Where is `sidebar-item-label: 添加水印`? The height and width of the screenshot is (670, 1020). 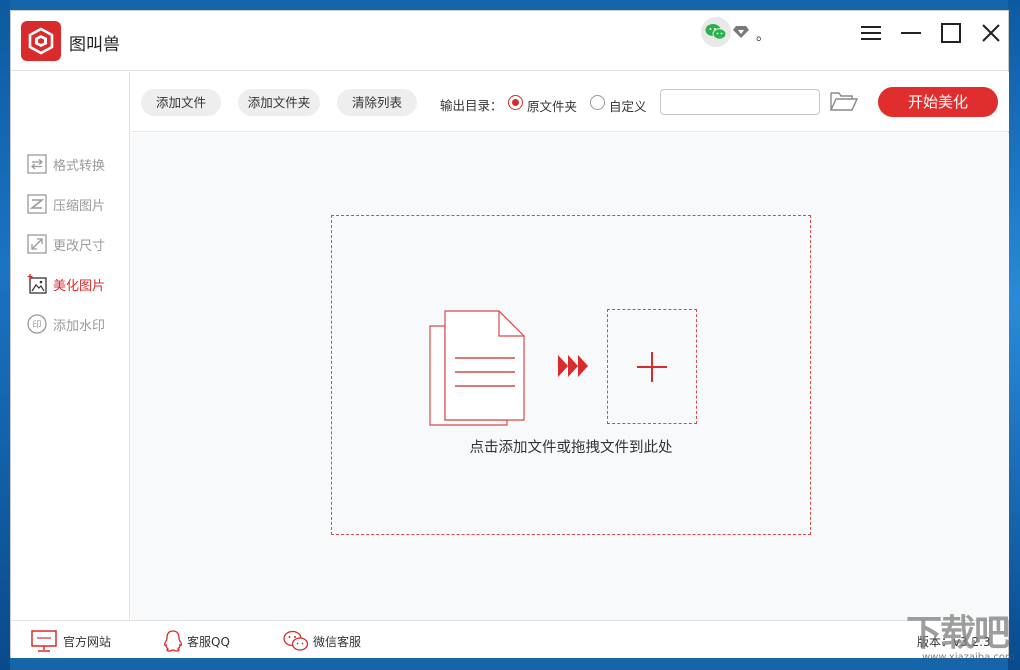 sidebar-item-label: 添加水印 is located at coordinates (79, 326).